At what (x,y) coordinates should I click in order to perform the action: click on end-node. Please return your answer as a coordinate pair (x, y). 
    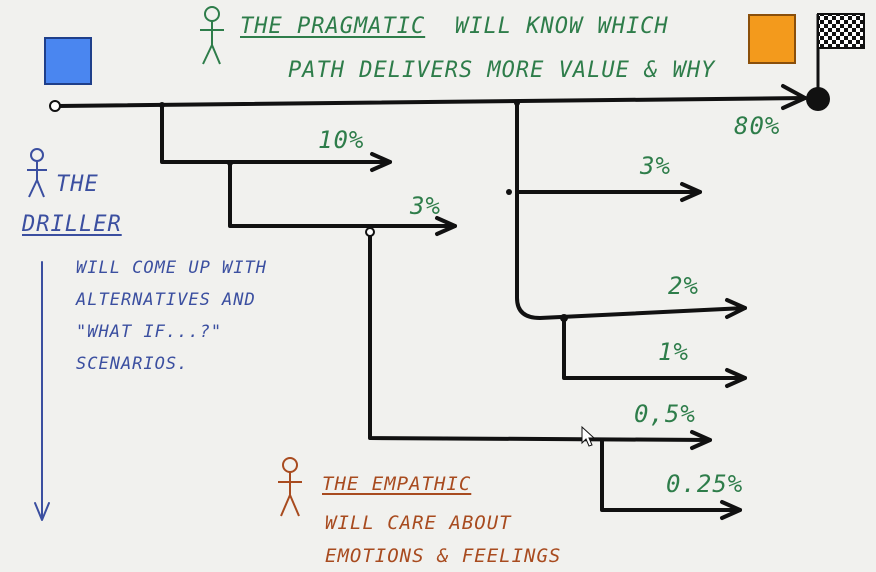
    Looking at the image, I should click on (818, 99).